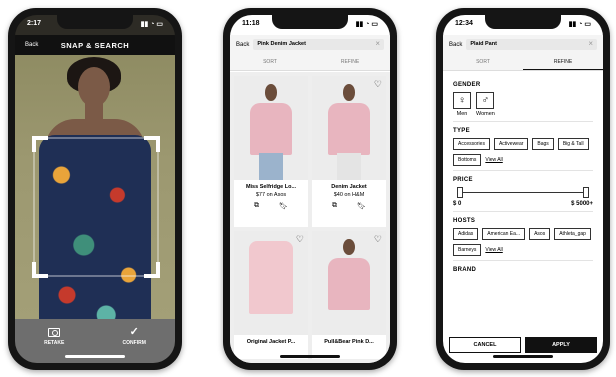  What do you see at coordinates (493, 160) in the screenshot?
I see `type-view-all-link: View All` at bounding box center [493, 160].